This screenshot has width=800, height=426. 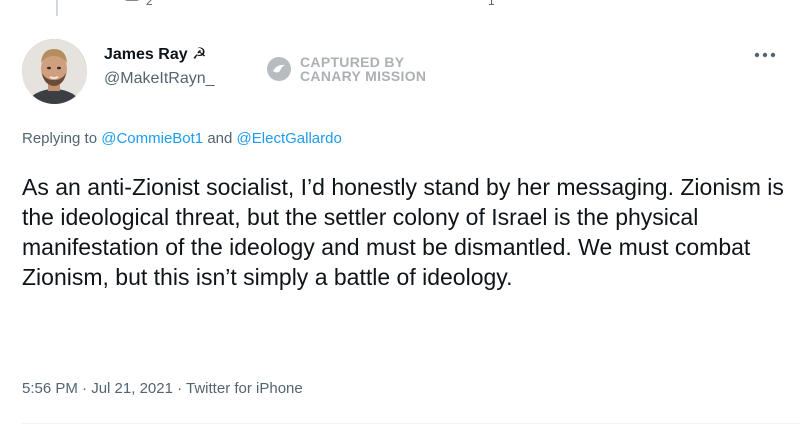 What do you see at coordinates (491, 4) in the screenshot?
I see `like-count: 1` at bounding box center [491, 4].